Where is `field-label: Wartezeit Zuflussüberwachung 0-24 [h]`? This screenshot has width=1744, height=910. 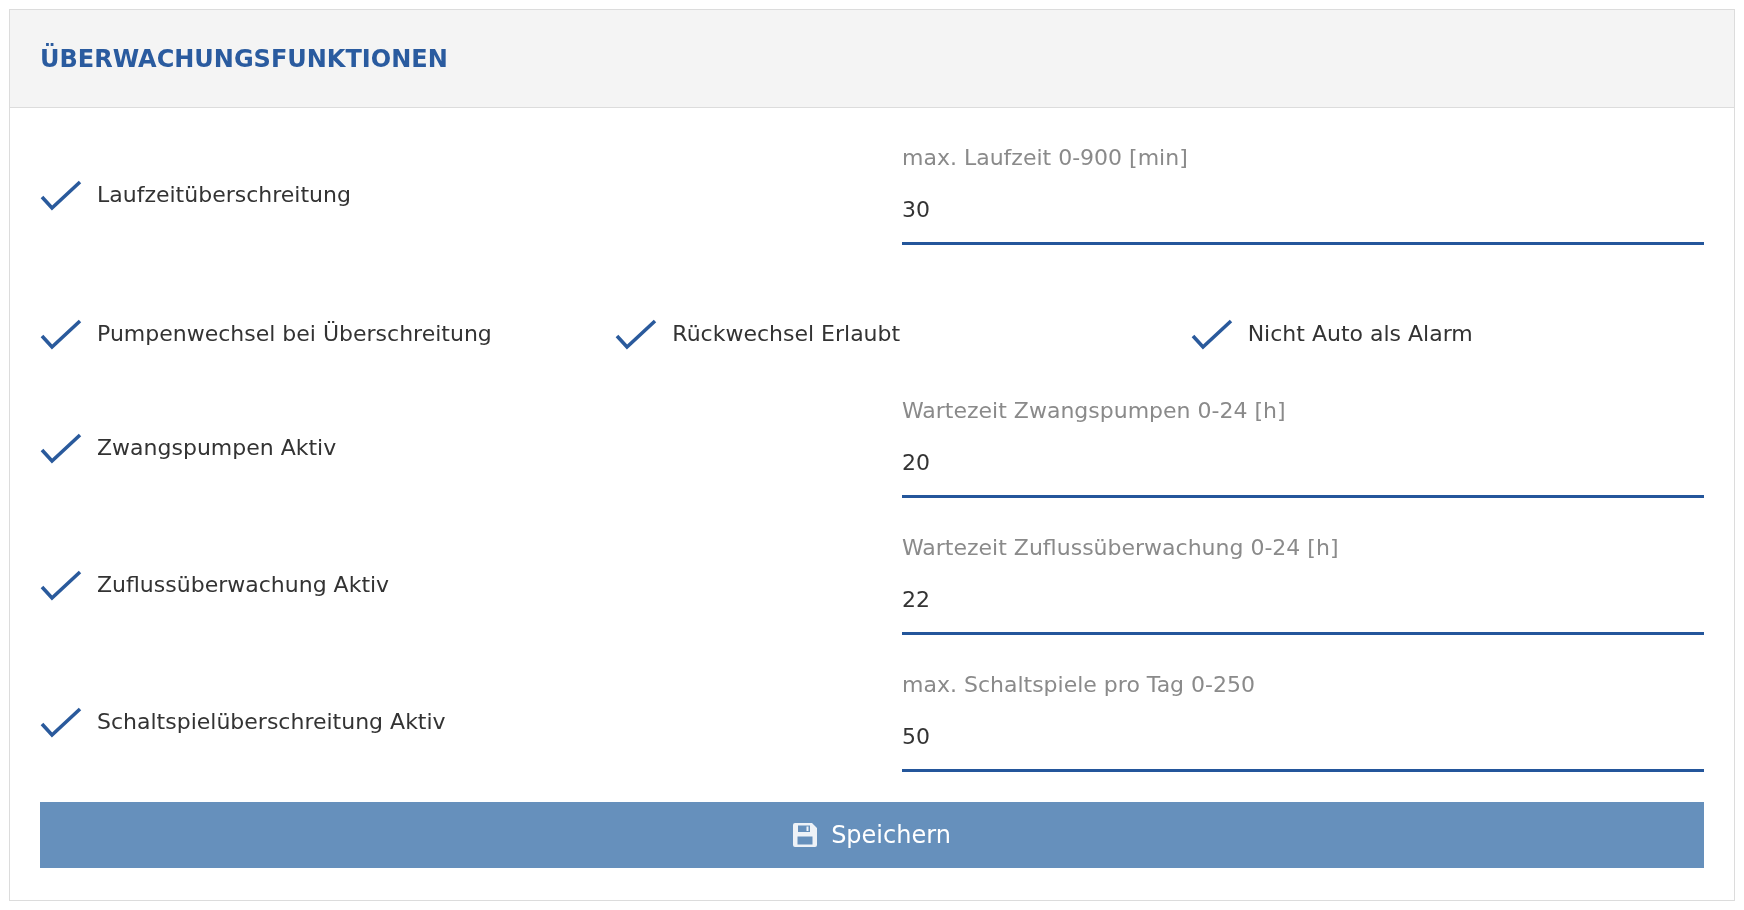
field-label: Wartezeit Zuflussüberwachung 0-24 [h] is located at coordinates (1121, 547).